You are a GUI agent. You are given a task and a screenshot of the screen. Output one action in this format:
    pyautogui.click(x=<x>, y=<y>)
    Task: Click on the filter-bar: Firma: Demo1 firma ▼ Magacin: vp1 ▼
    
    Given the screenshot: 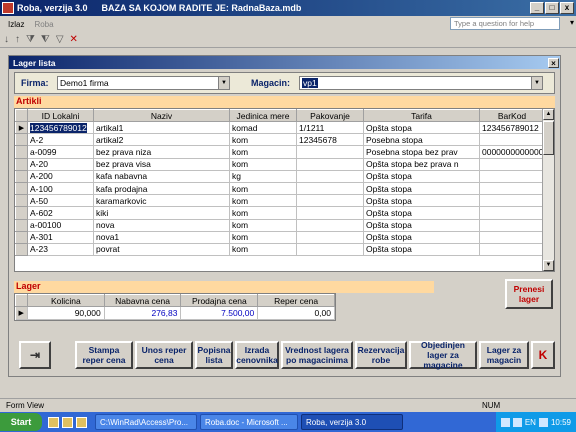 What is the action you would take?
    pyautogui.click(x=284, y=83)
    